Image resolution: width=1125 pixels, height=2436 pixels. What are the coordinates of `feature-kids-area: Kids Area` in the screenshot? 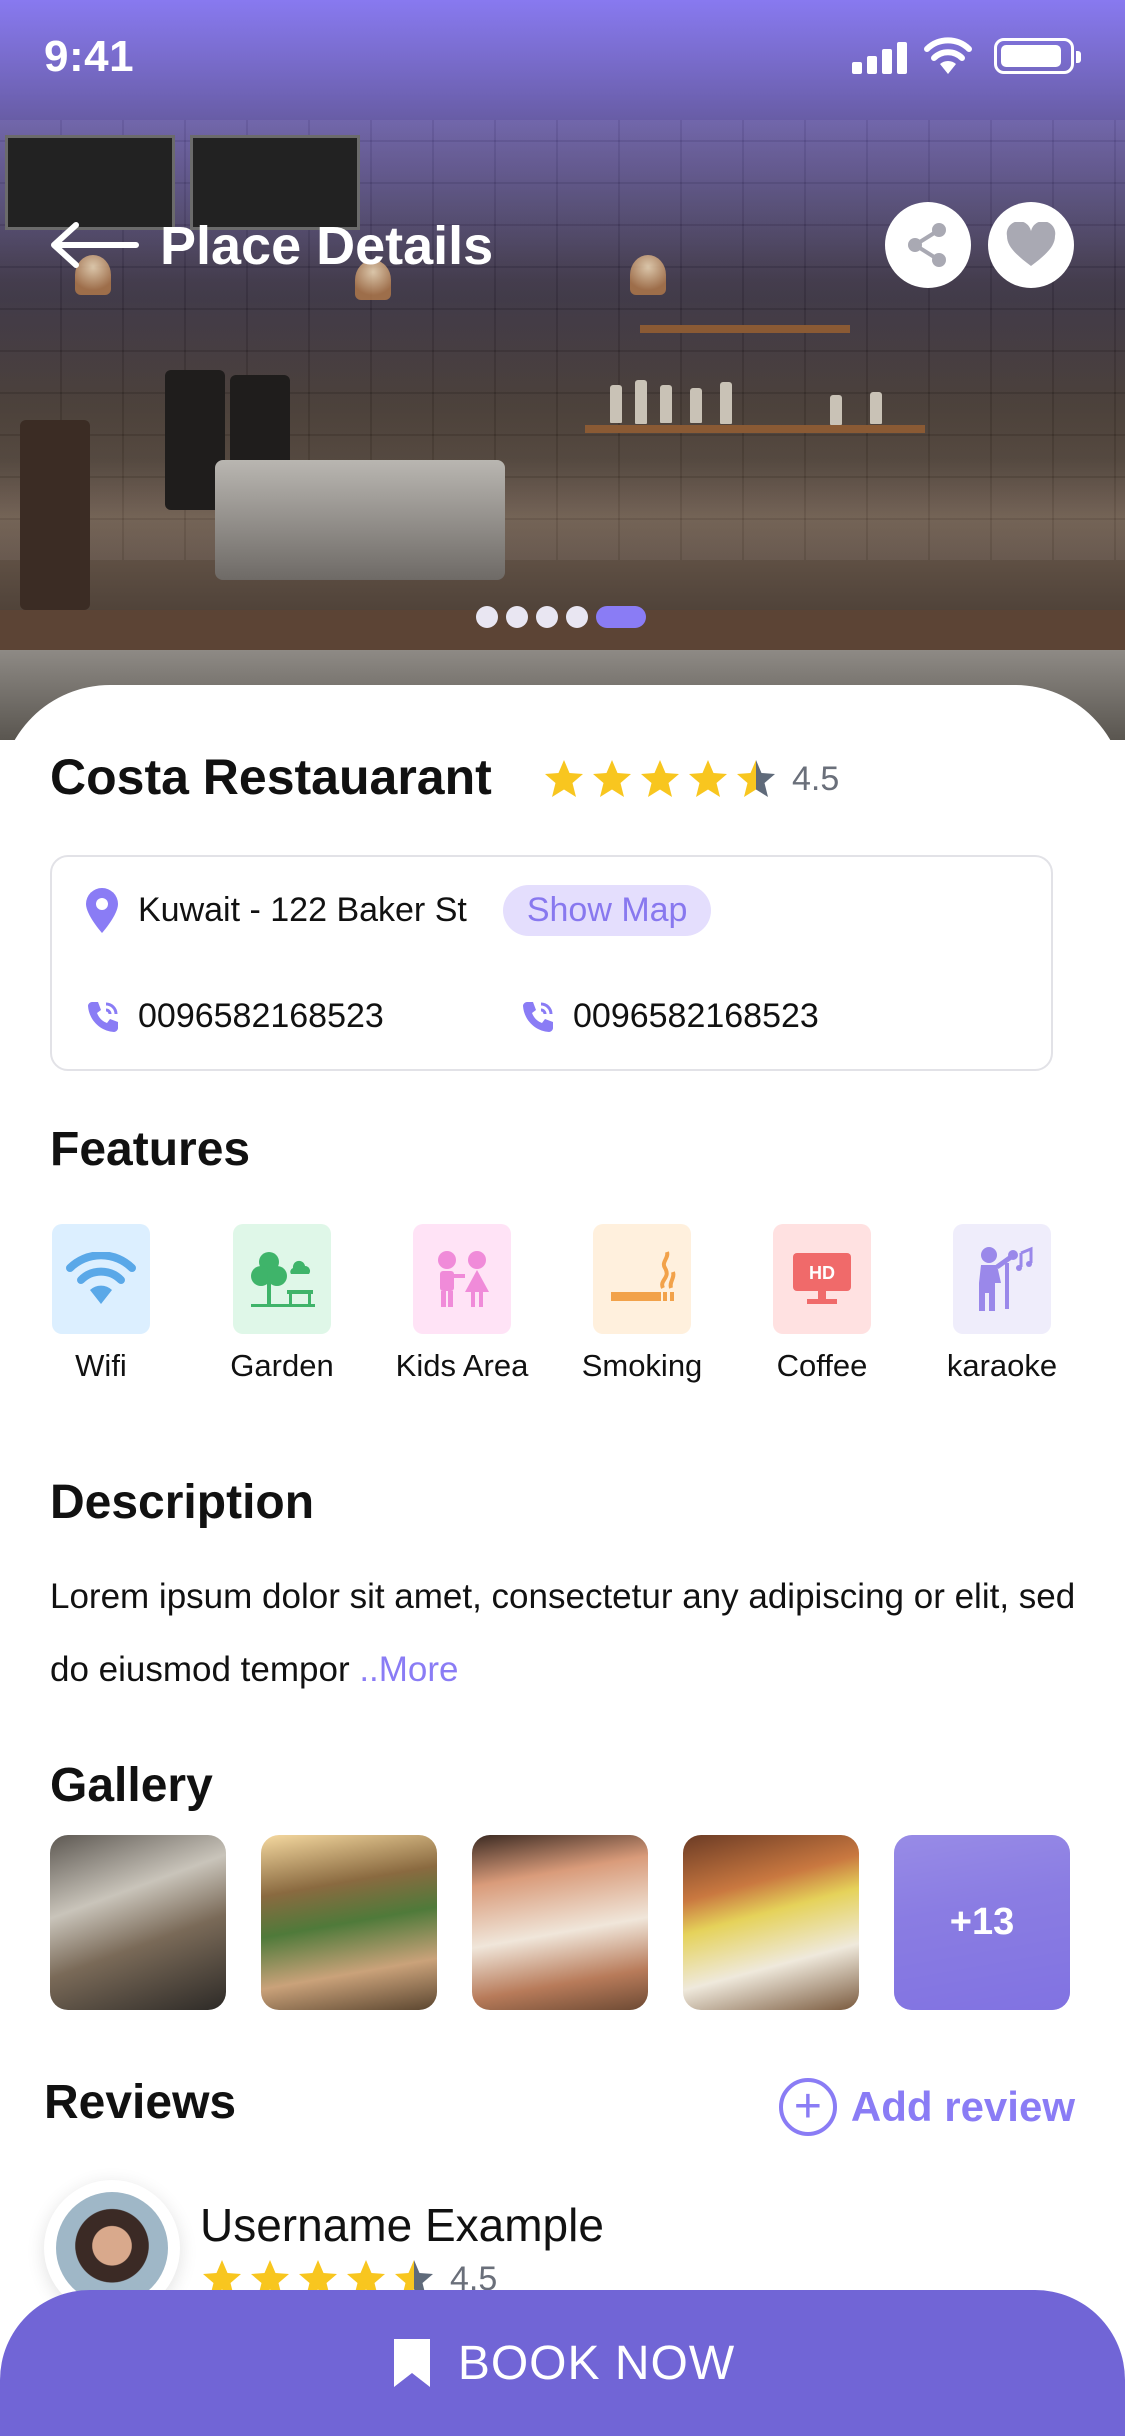 It's located at (462, 1304).